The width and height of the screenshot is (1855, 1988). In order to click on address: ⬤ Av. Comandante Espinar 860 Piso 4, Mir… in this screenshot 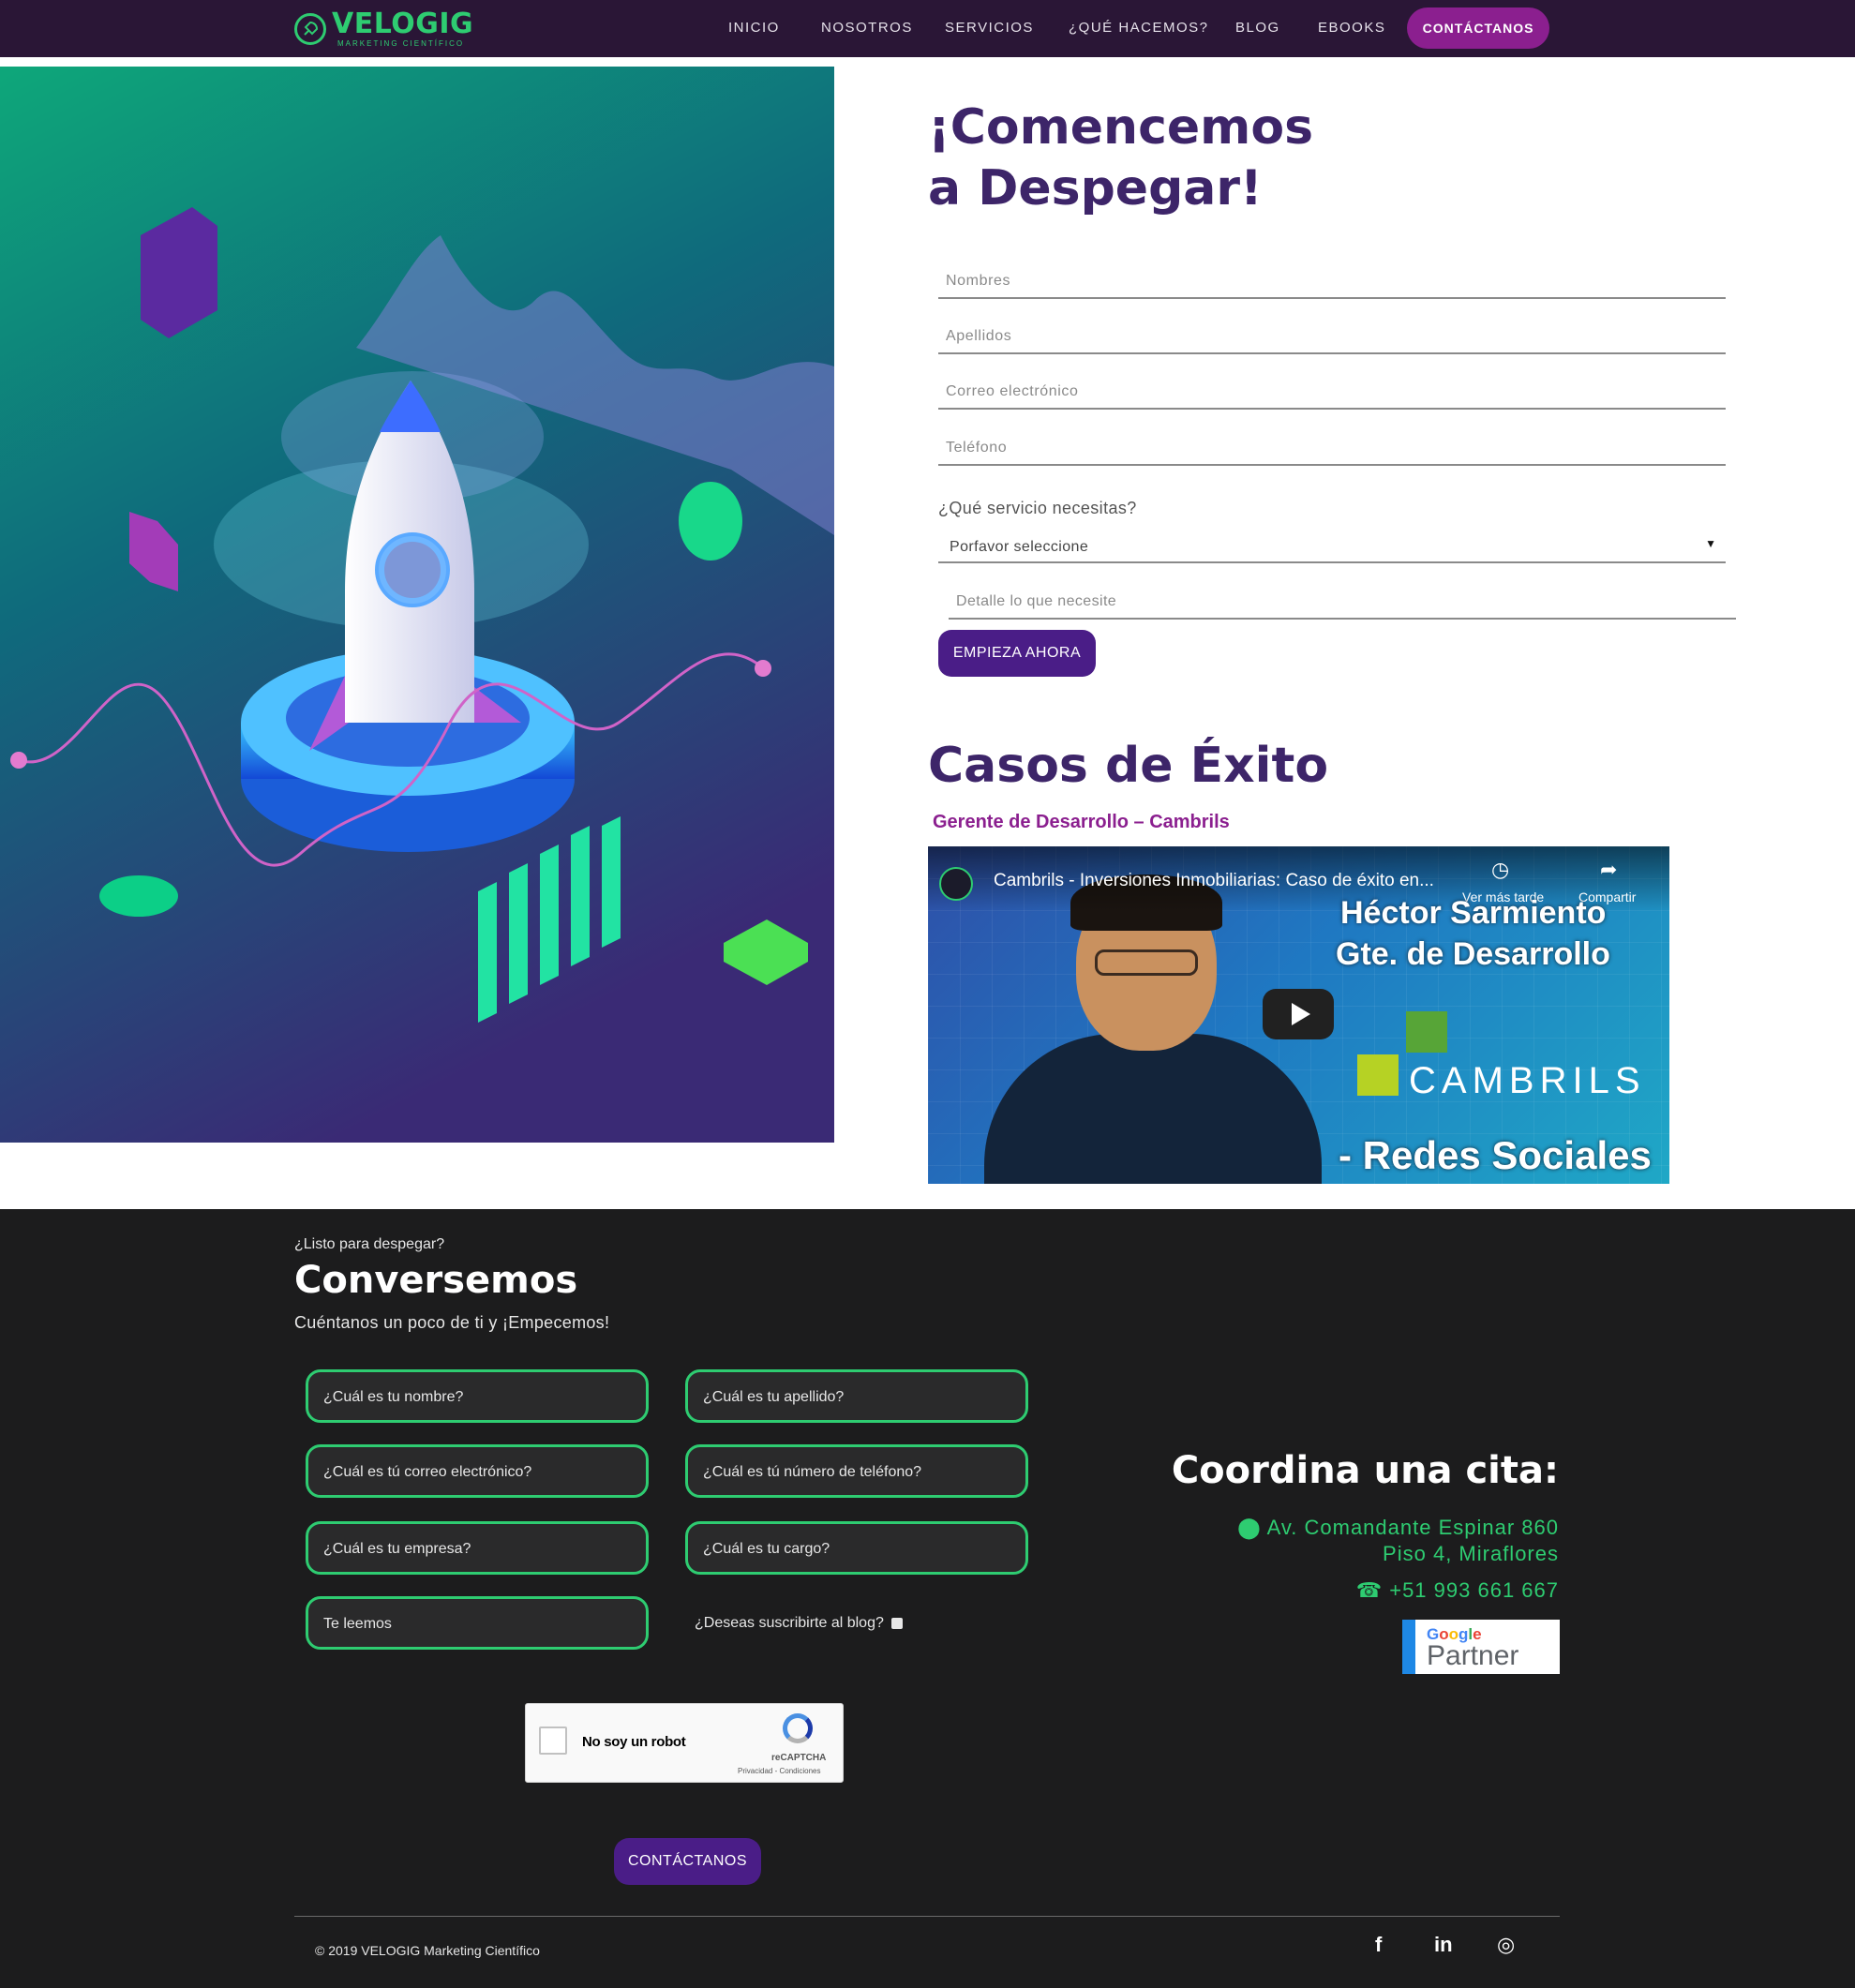, I will do `click(1398, 1541)`.